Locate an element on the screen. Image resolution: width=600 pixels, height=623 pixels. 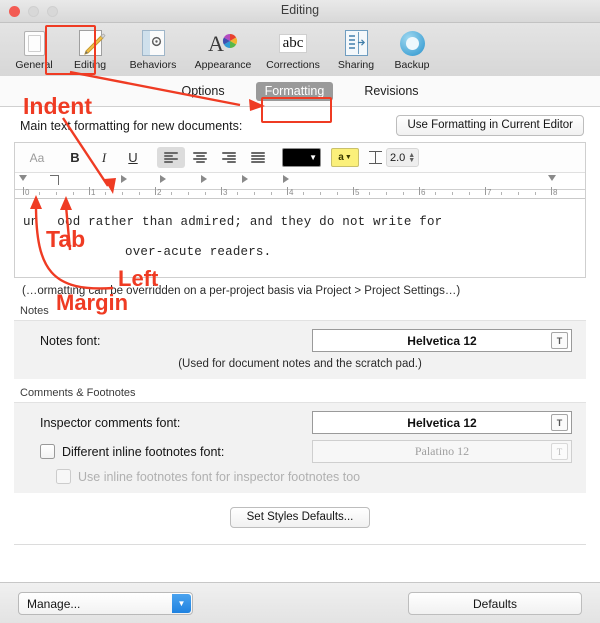
highlight-color-well: a ▼ is located at coordinates (345, 157).